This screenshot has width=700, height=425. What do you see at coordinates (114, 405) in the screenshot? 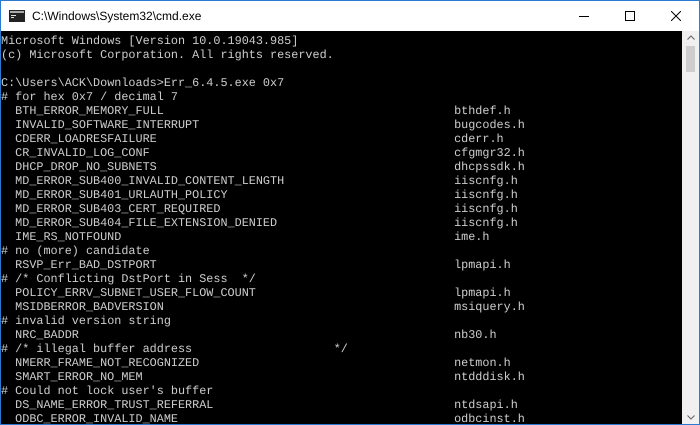
I see `error-name: DS_NAME_ERROR_TRUST_REFERRAL` at bounding box center [114, 405].